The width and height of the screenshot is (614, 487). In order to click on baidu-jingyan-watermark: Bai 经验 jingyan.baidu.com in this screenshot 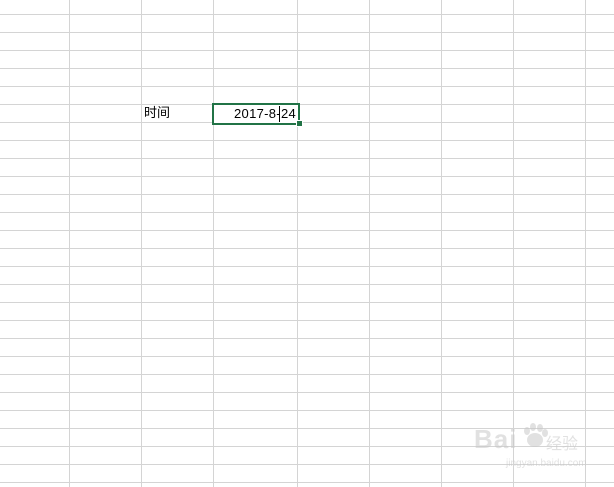, I will do `click(540, 448)`.